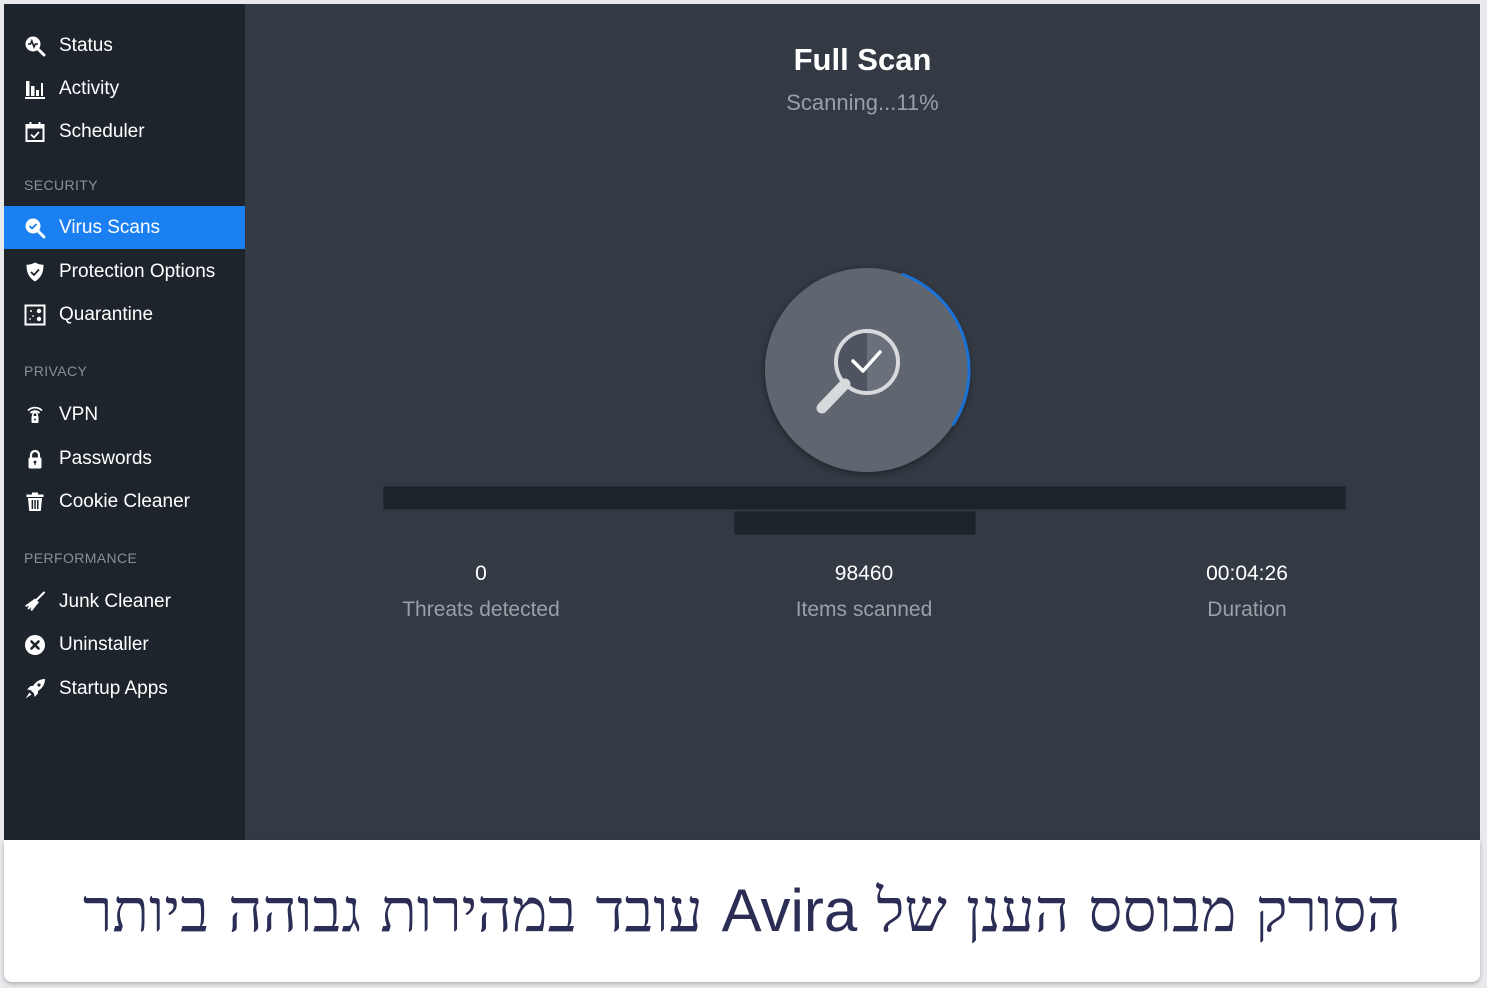 Image resolution: width=1487 pixels, height=988 pixels. I want to click on sidebar-item-scheduler: Scheduler, so click(124, 131).